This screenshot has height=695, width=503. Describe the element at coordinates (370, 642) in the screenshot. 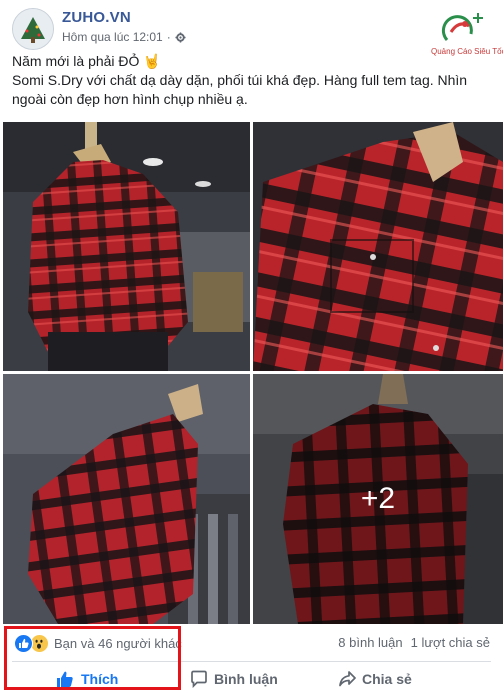

I see `comment-count: 8 bình luận` at that location.